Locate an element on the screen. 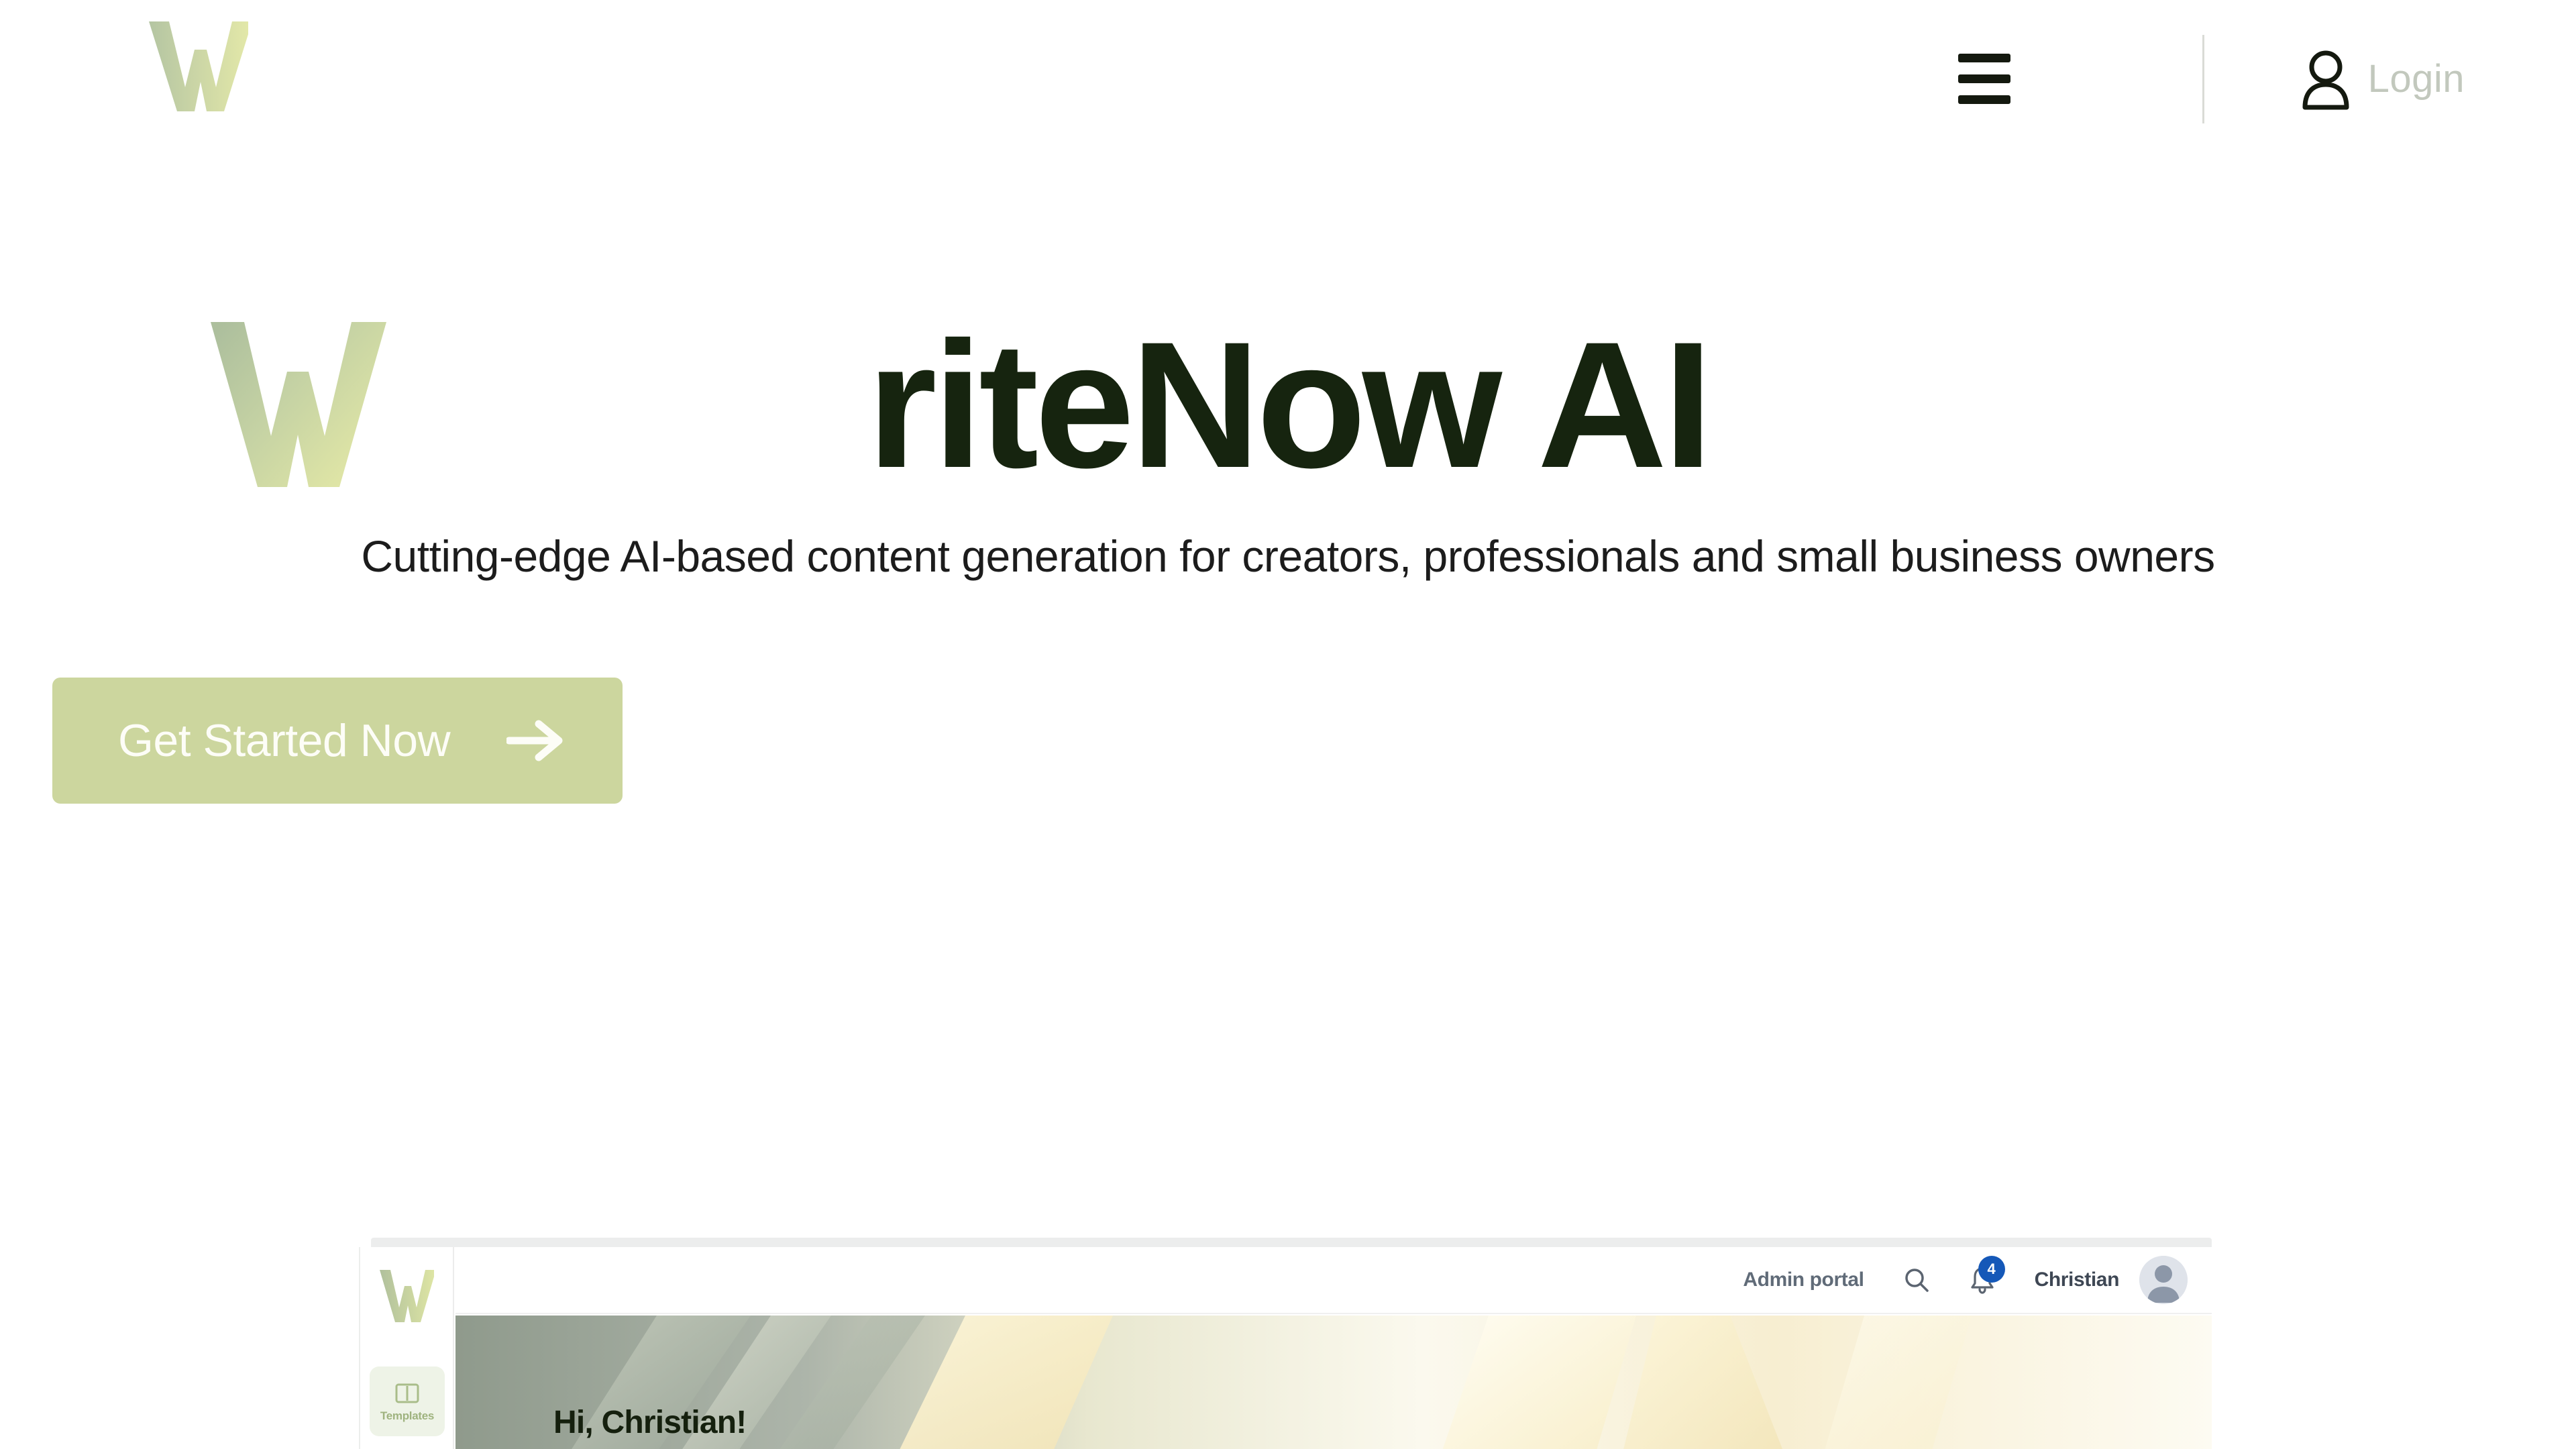 The image size is (2576, 1449). notification-count-badge: 4 is located at coordinates (1991, 1269).